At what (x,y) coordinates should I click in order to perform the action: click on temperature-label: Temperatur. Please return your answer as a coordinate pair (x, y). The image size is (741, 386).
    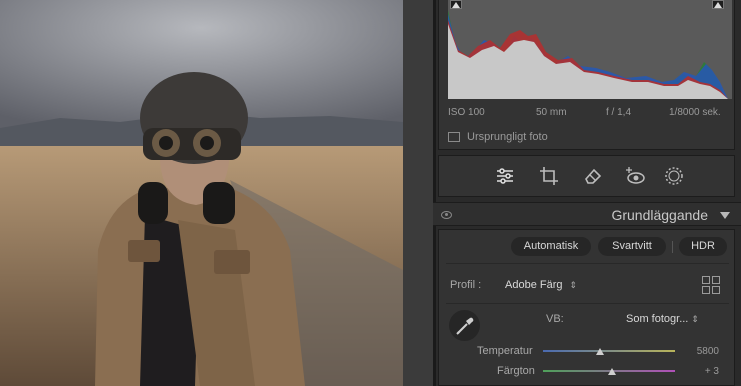
    Looking at the image, I should click on (505, 351).